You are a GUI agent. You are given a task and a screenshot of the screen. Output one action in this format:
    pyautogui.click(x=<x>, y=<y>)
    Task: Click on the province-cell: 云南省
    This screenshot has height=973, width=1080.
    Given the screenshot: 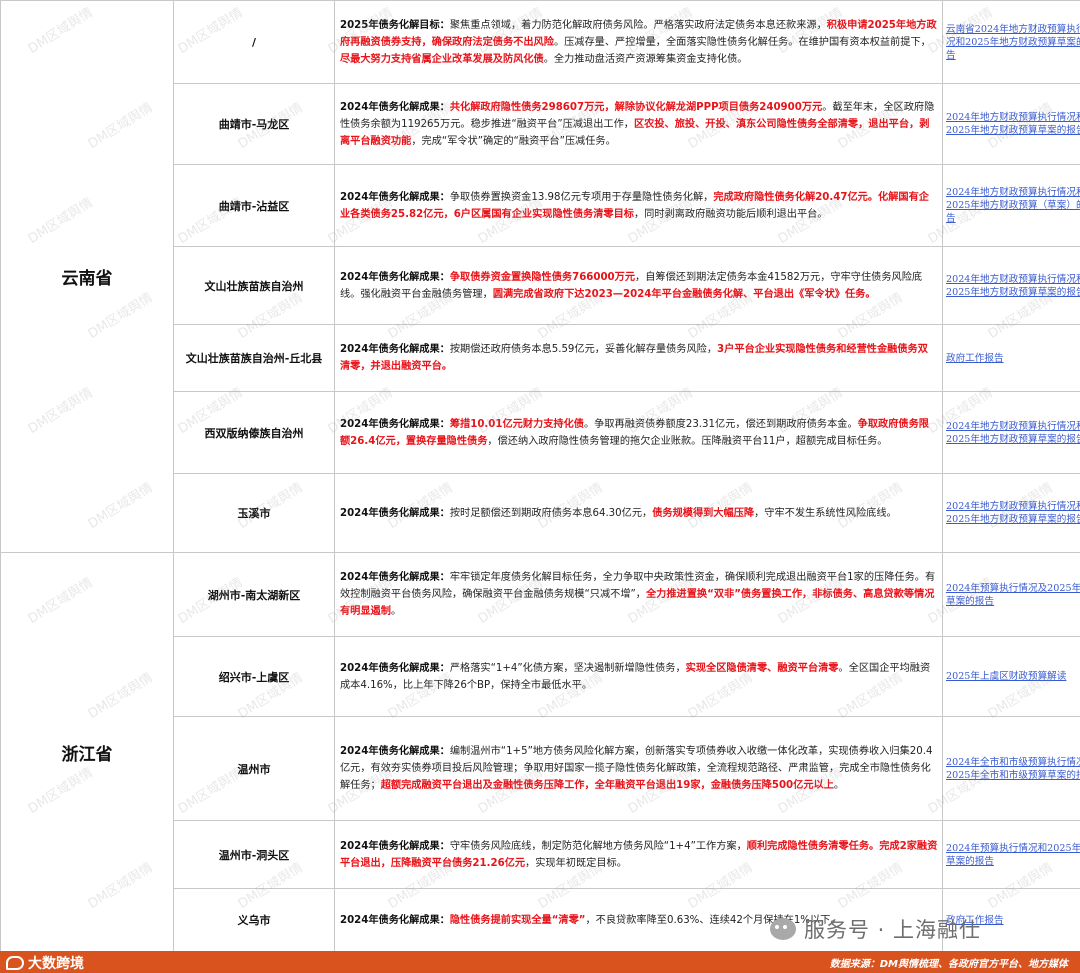 What is the action you would take?
    pyautogui.click(x=87, y=276)
    